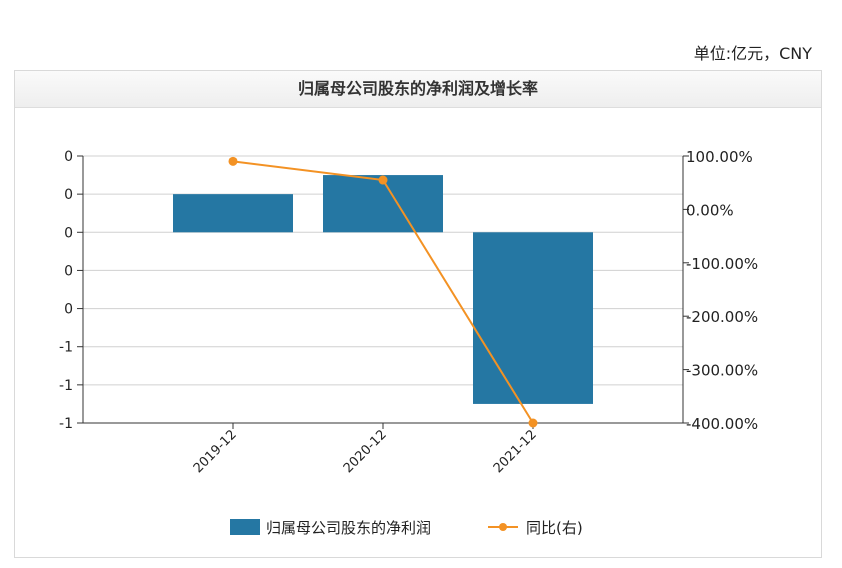 The width and height of the screenshot is (842, 568). What do you see at coordinates (365, 451) in the screenshot?
I see `x-tick-label: 2020-12` at bounding box center [365, 451].